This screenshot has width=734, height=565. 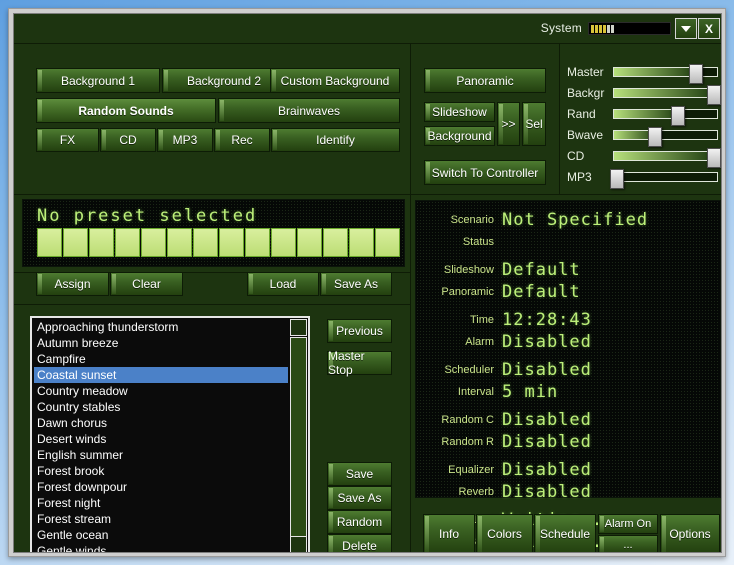 I want to click on list-item: Gentle ocean, so click(x=161, y=535).